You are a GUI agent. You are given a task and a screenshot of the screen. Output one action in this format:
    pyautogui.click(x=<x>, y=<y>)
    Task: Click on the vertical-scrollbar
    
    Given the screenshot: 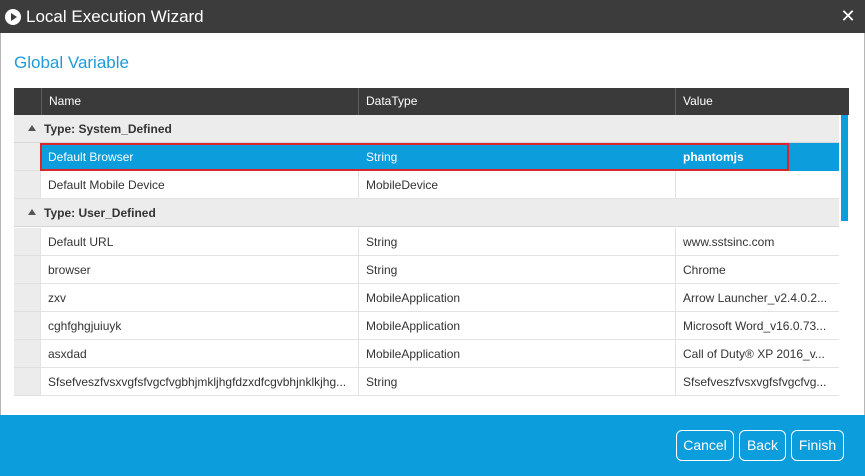 What is the action you would take?
    pyautogui.click(x=844, y=260)
    